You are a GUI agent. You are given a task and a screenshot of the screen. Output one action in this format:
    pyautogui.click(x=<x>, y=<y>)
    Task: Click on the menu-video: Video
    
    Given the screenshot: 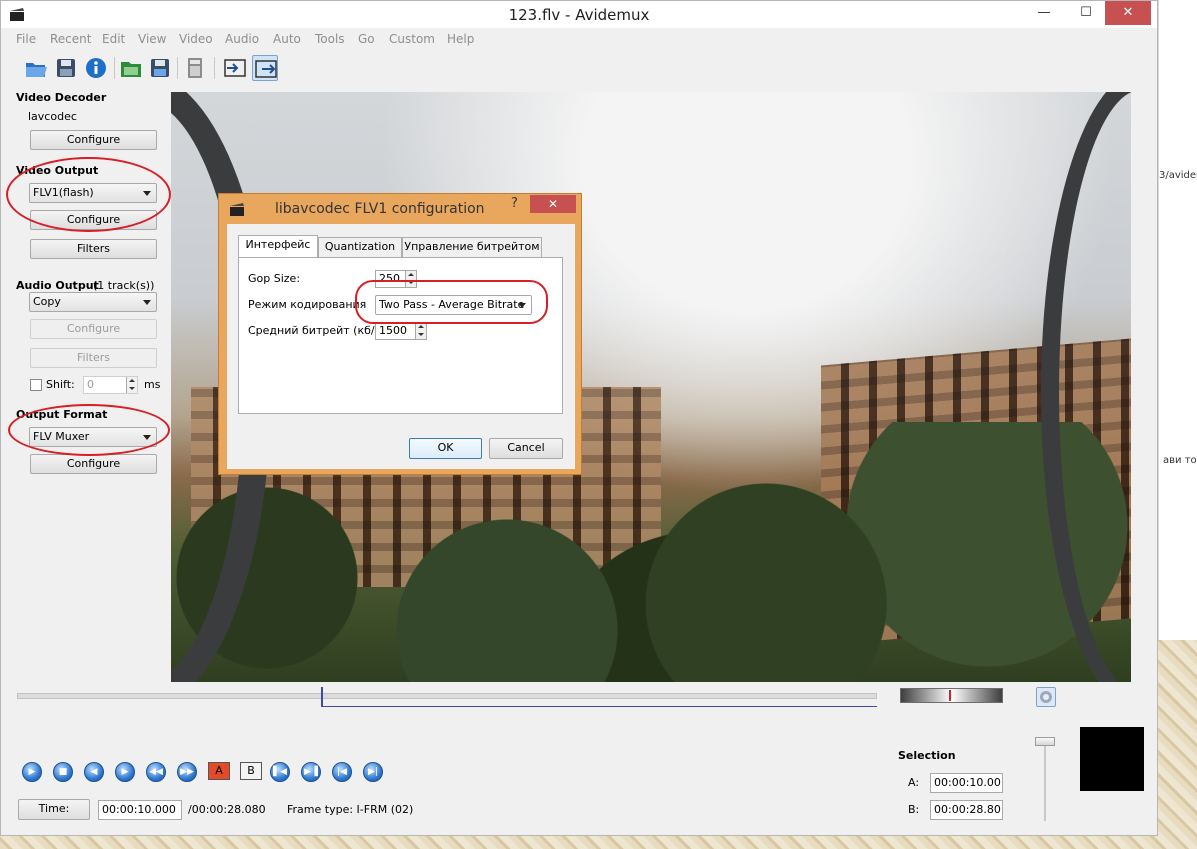 What is the action you would take?
    pyautogui.click(x=196, y=39)
    